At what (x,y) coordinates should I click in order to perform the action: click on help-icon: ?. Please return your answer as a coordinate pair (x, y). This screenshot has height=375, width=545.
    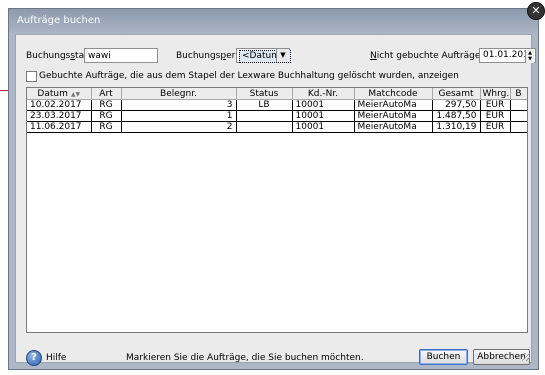
    Looking at the image, I should click on (34, 358).